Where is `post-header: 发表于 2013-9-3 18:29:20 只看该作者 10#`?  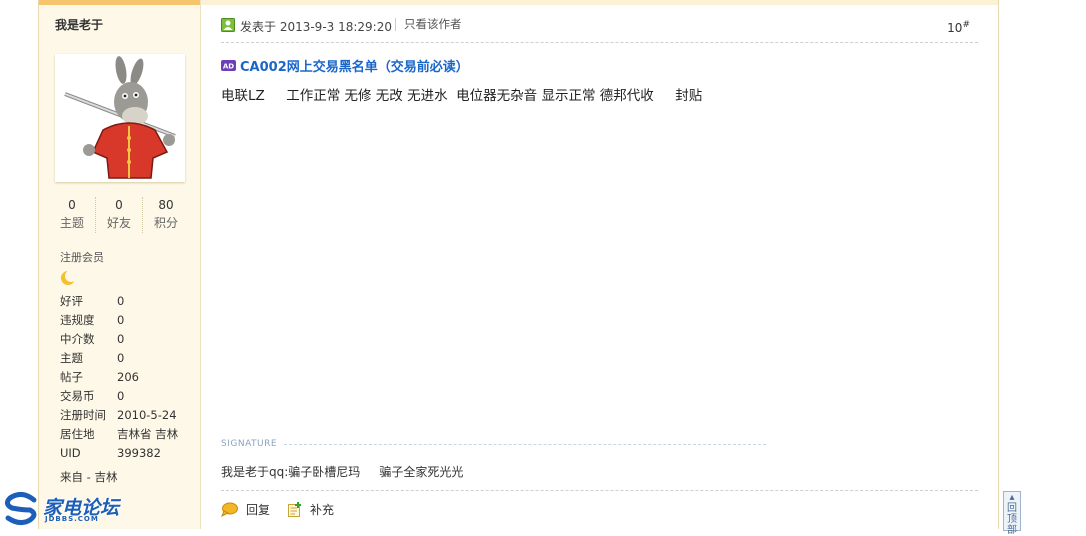
post-header: 发表于 2013-9-3 18:29:20 只看该作者 10# is located at coordinates (599, 28).